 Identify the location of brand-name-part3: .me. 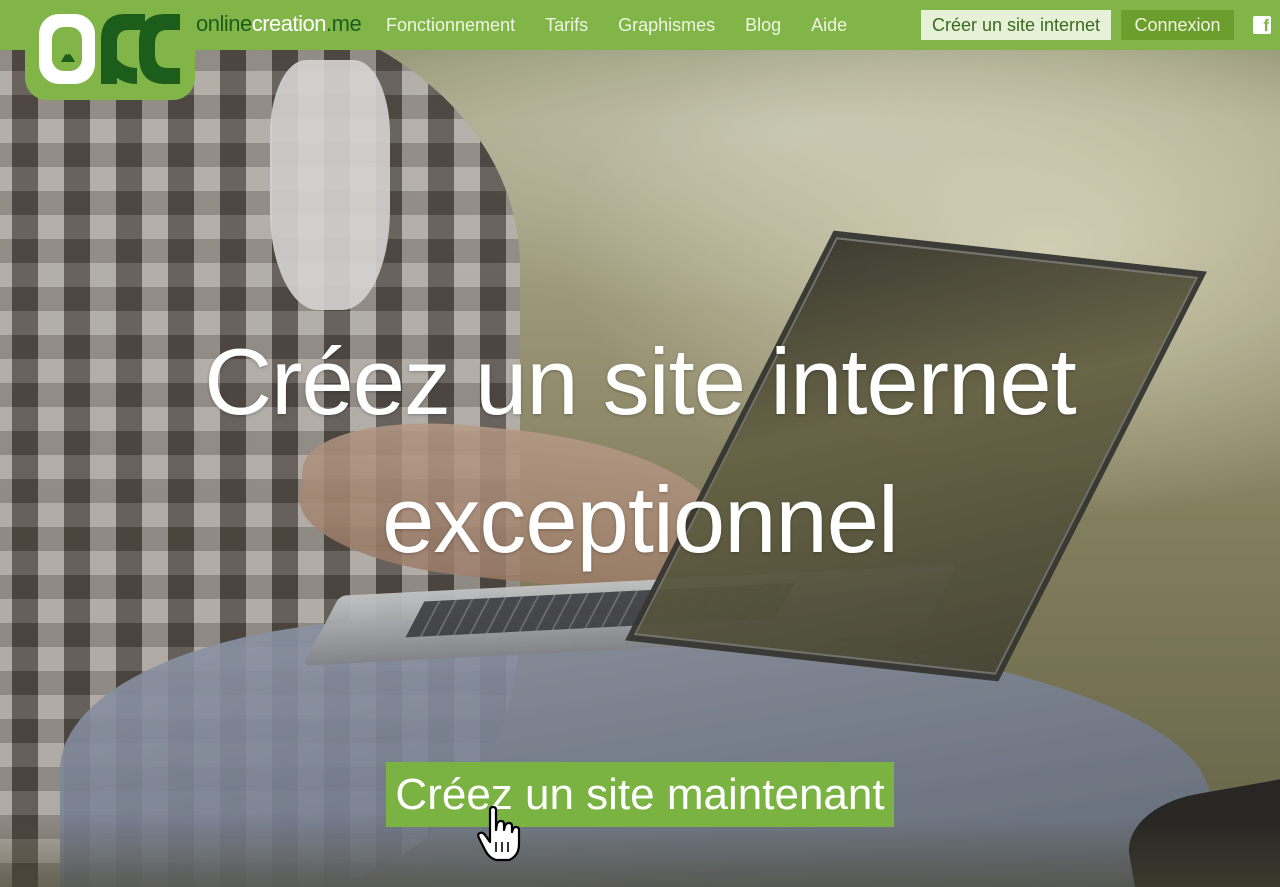
(344, 23).